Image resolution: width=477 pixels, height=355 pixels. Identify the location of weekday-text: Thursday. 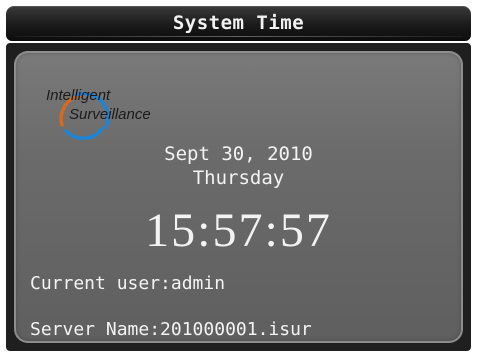
(238, 178).